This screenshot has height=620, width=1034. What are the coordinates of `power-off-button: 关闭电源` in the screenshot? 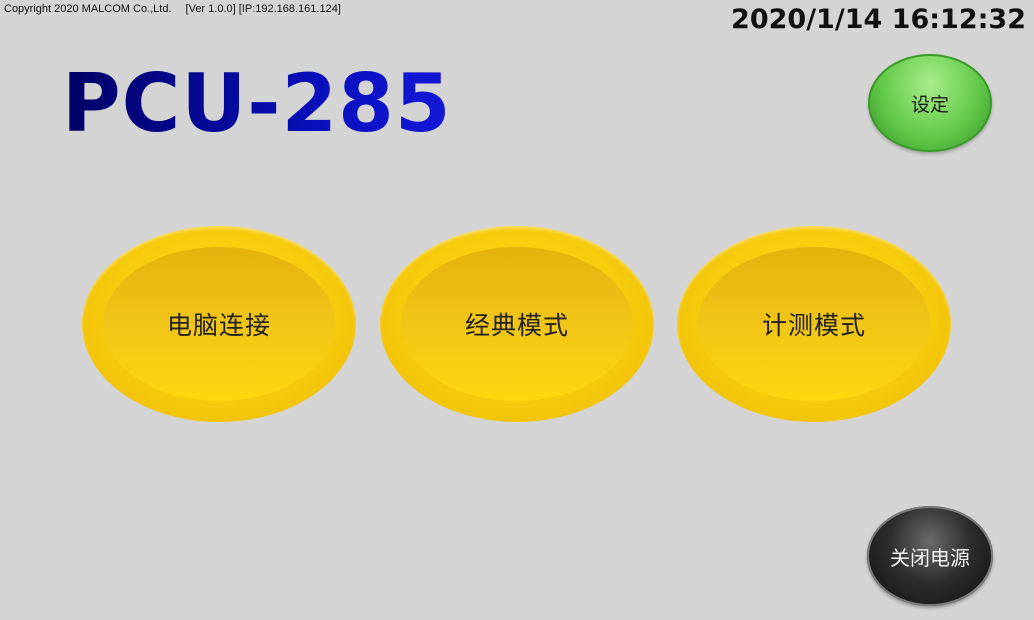 It's located at (930, 556).